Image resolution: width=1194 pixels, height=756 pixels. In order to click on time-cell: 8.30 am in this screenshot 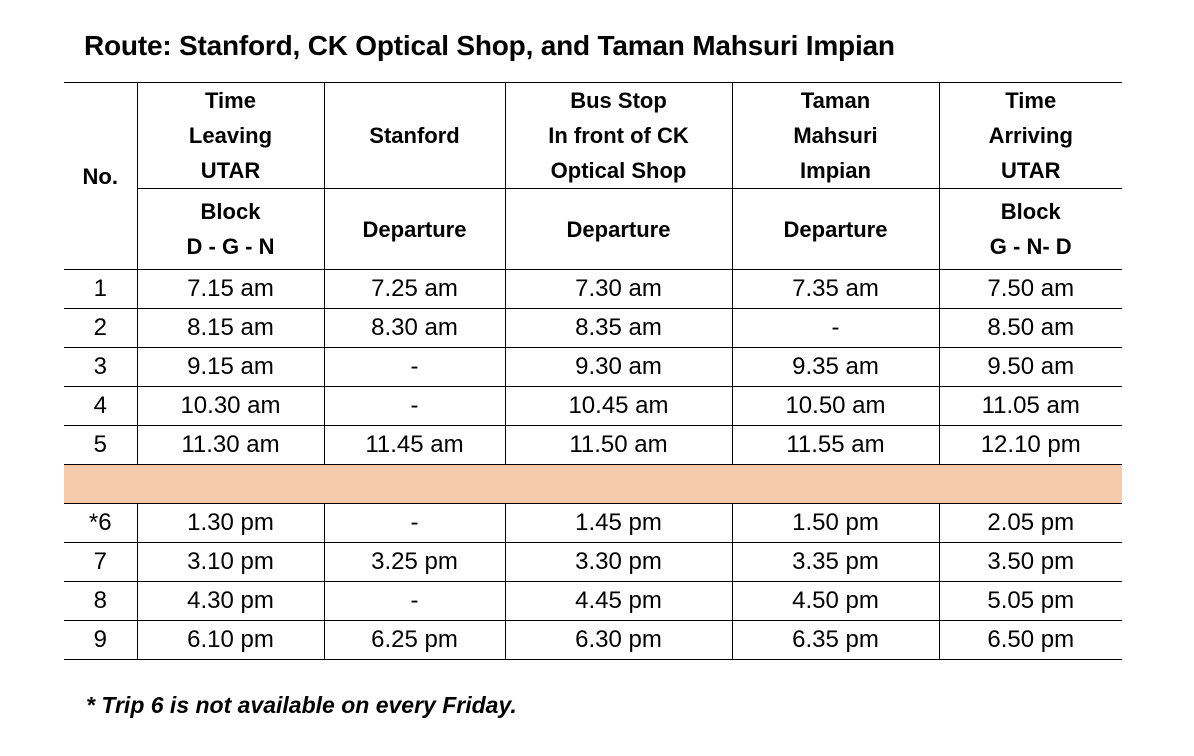, I will do `click(414, 328)`.